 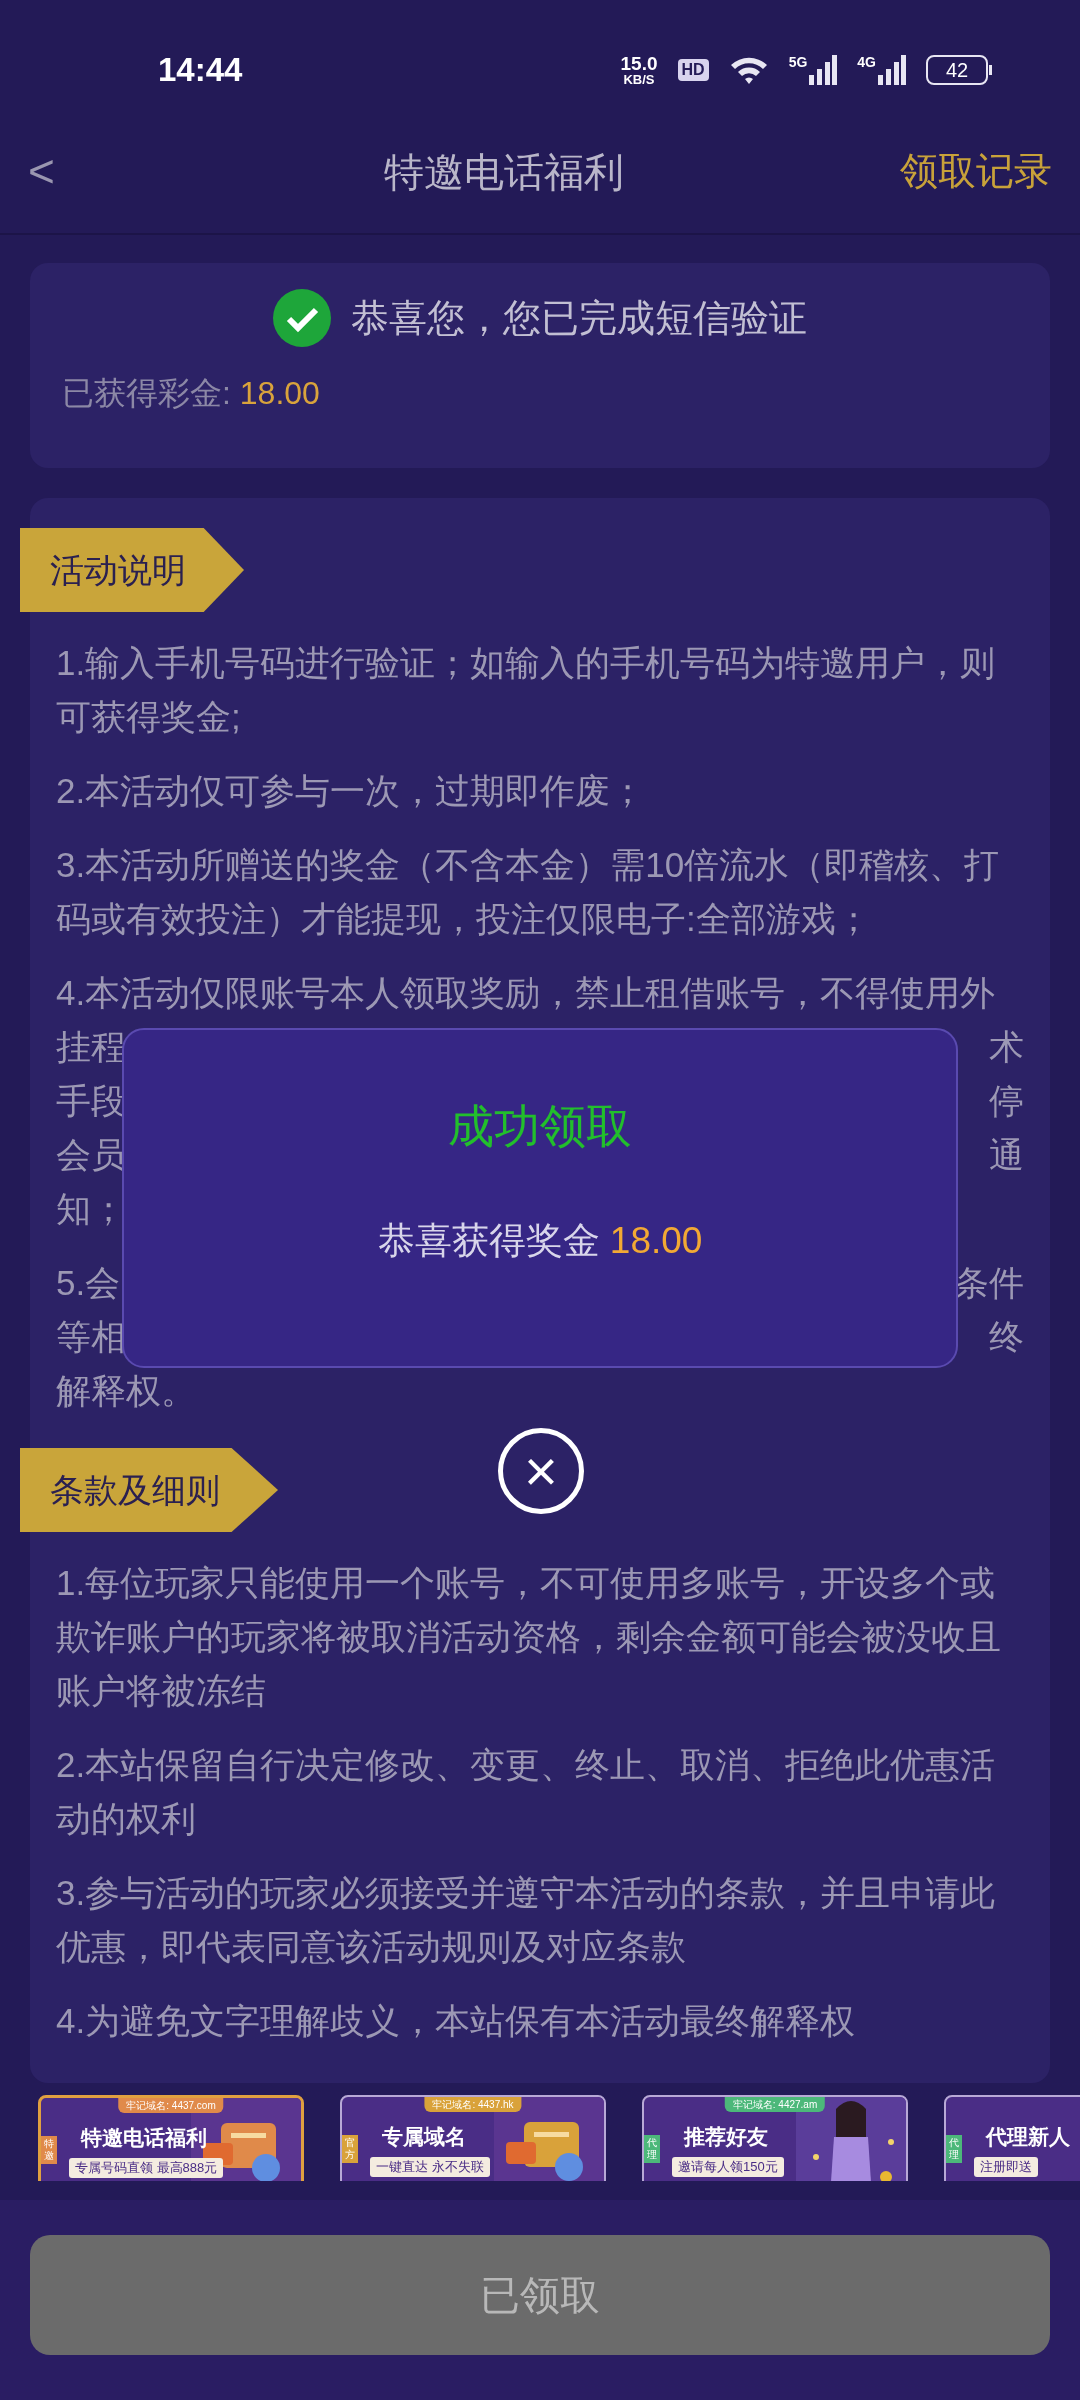 What do you see at coordinates (579, 318) in the screenshot?
I see `verify-message: 恭喜您，您已完成短信验证` at bounding box center [579, 318].